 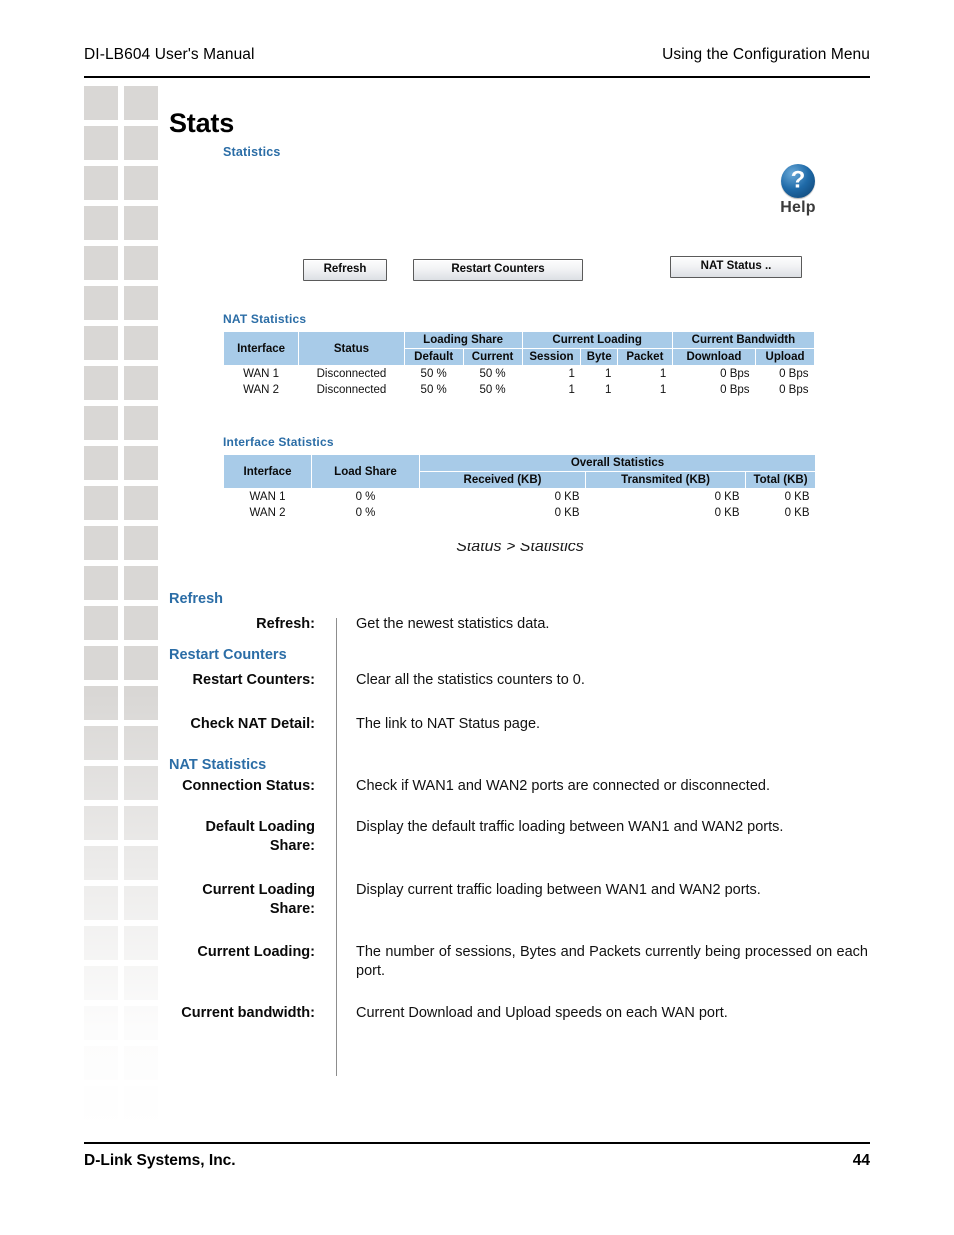 What do you see at coordinates (567, 513) in the screenshot?
I see `cell-received: 0 KB` at bounding box center [567, 513].